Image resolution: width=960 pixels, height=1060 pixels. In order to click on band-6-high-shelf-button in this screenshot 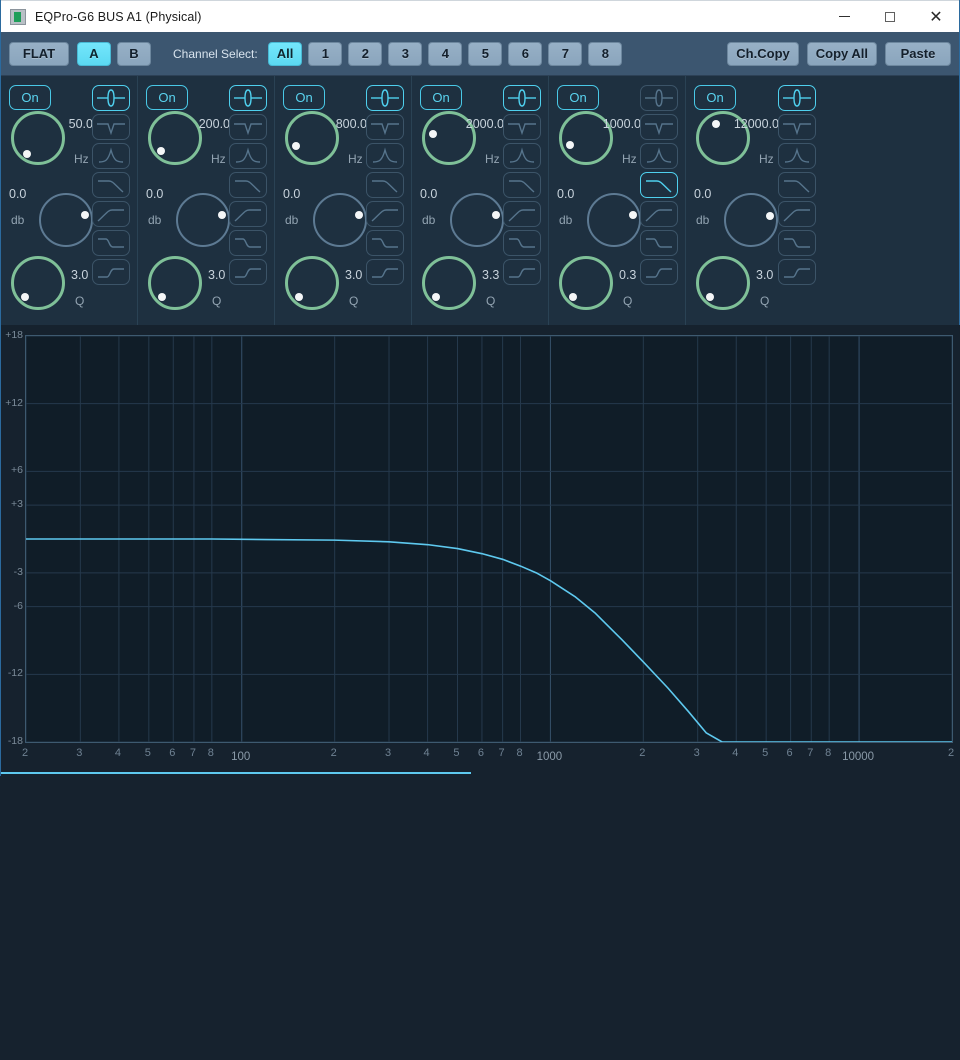, I will do `click(797, 243)`.